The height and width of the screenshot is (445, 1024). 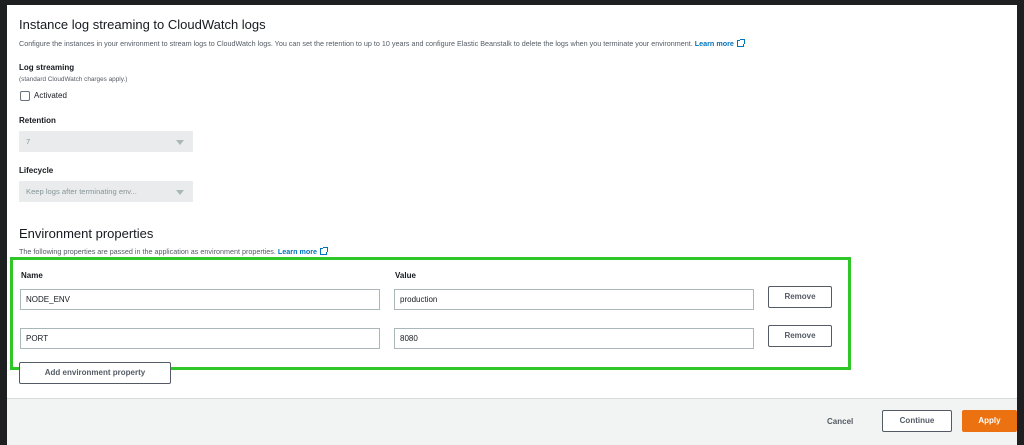 What do you see at coordinates (25, 96) in the screenshot?
I see `activated-checkbox` at bounding box center [25, 96].